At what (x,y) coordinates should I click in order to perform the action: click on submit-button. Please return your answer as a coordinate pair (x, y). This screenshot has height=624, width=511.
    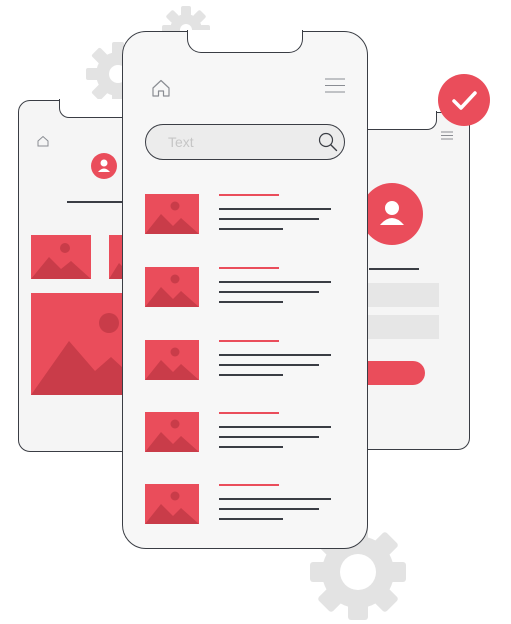
    Looking at the image, I should click on (396, 373).